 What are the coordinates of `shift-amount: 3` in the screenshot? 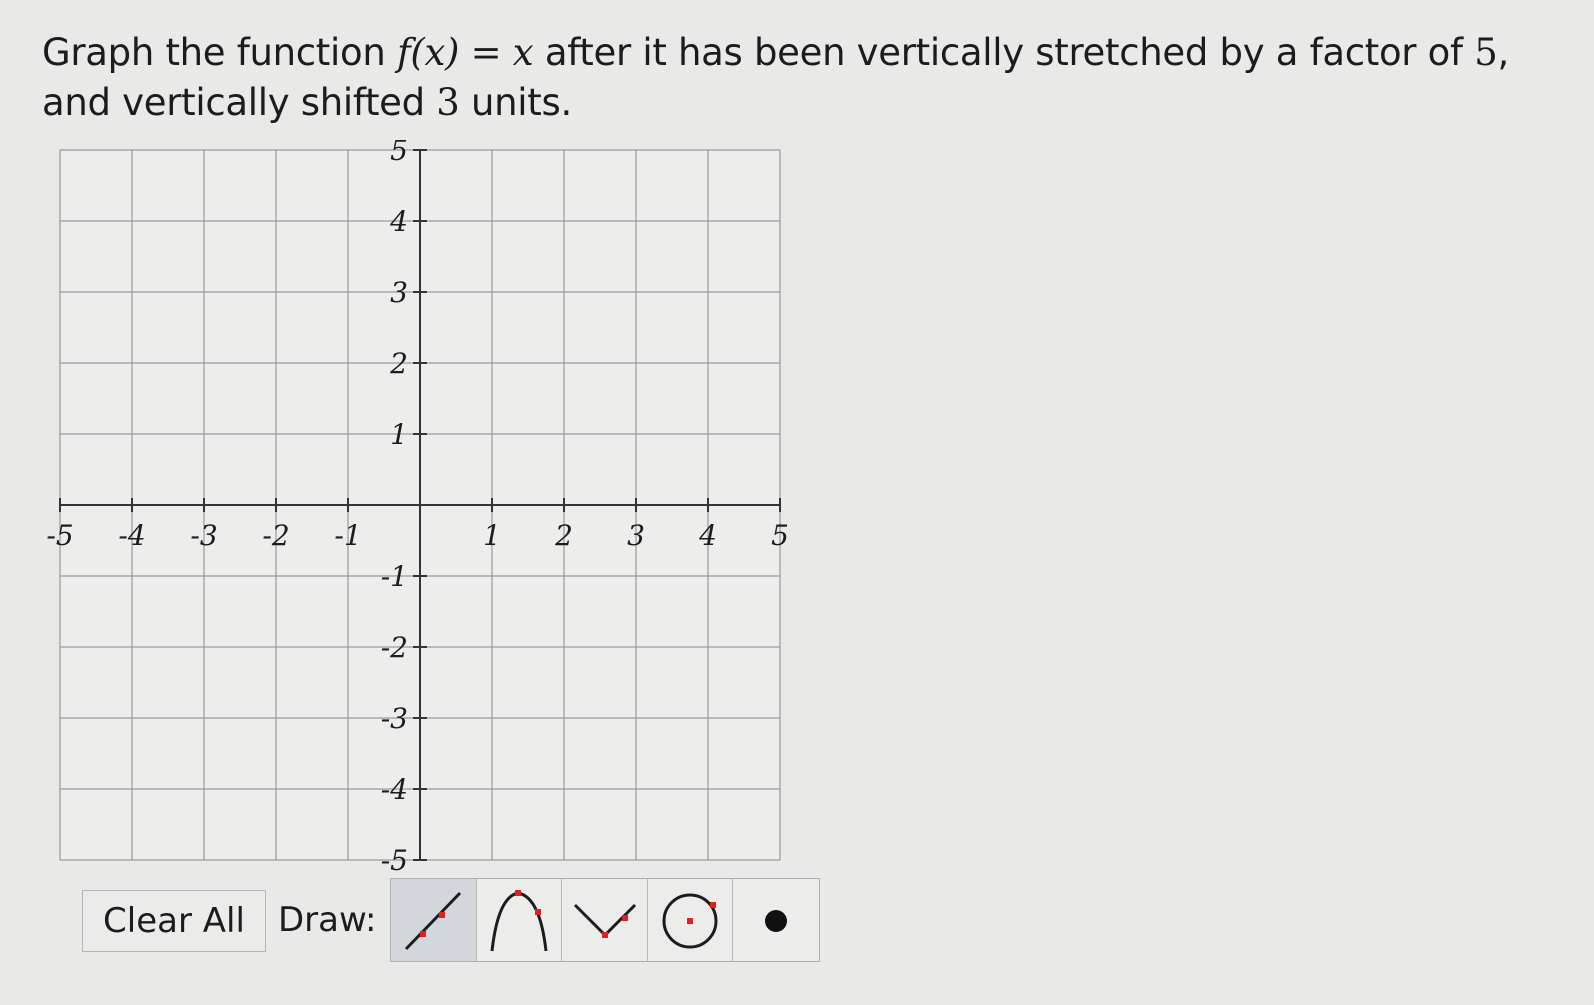 It's located at (448, 102).